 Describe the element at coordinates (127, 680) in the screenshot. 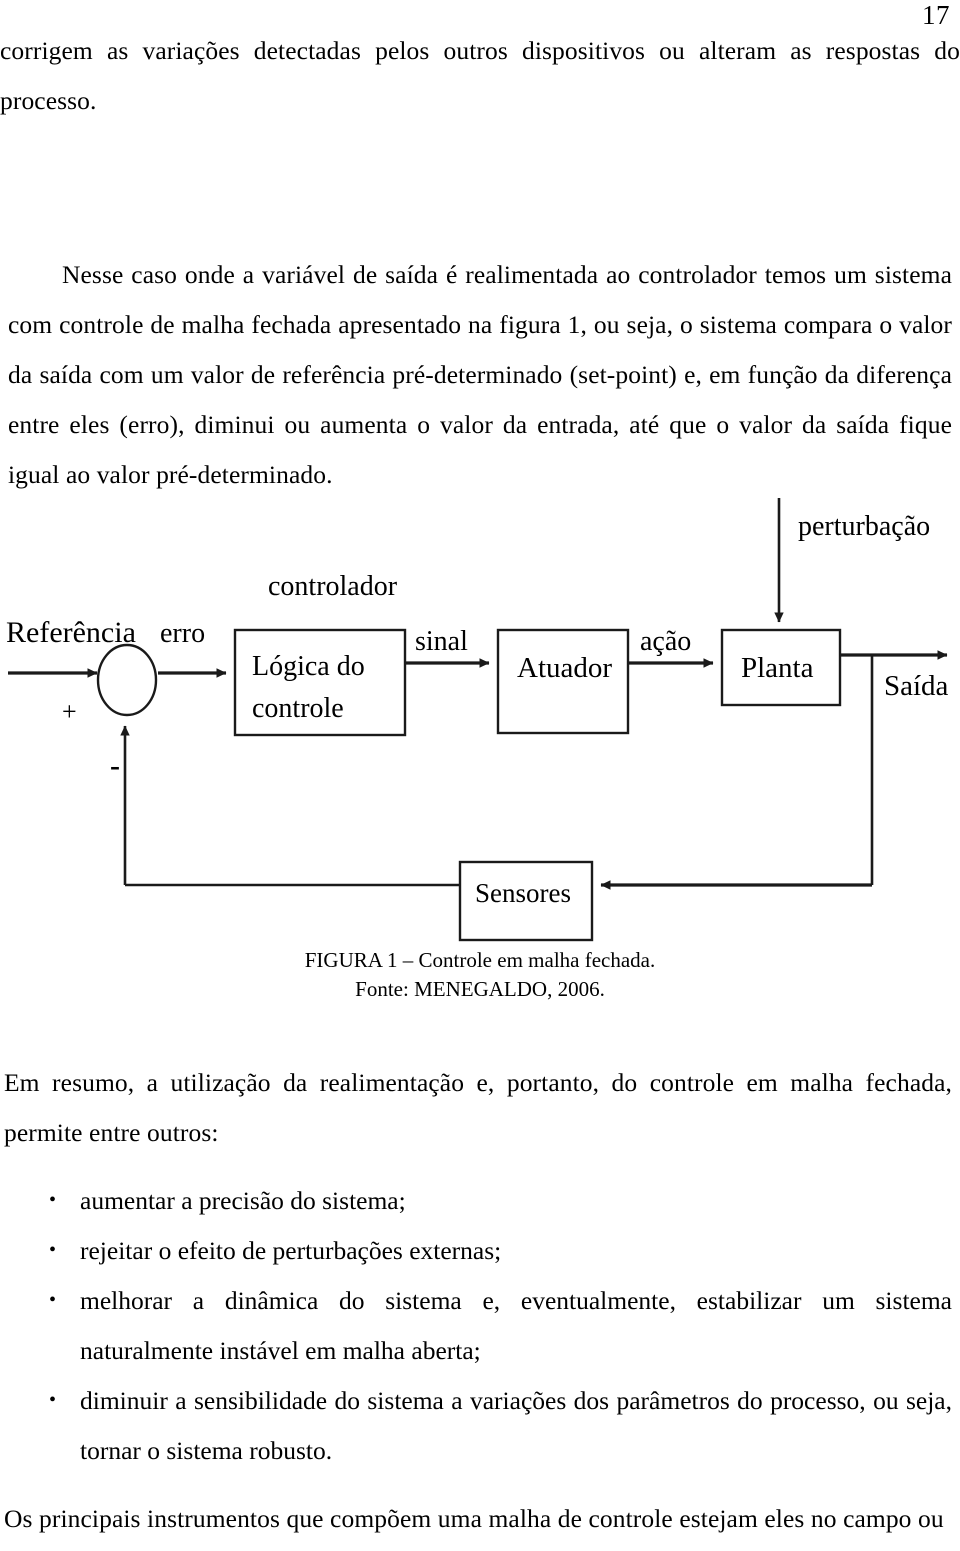

I see `summing-junction` at that location.